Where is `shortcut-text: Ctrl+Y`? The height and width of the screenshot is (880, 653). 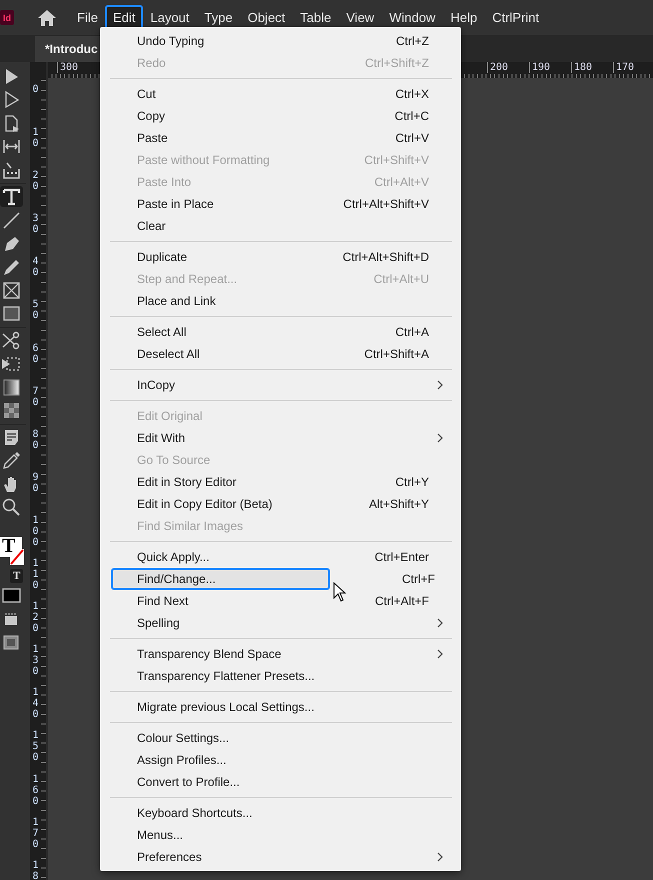 shortcut-text: Ctrl+Y is located at coordinates (412, 482).